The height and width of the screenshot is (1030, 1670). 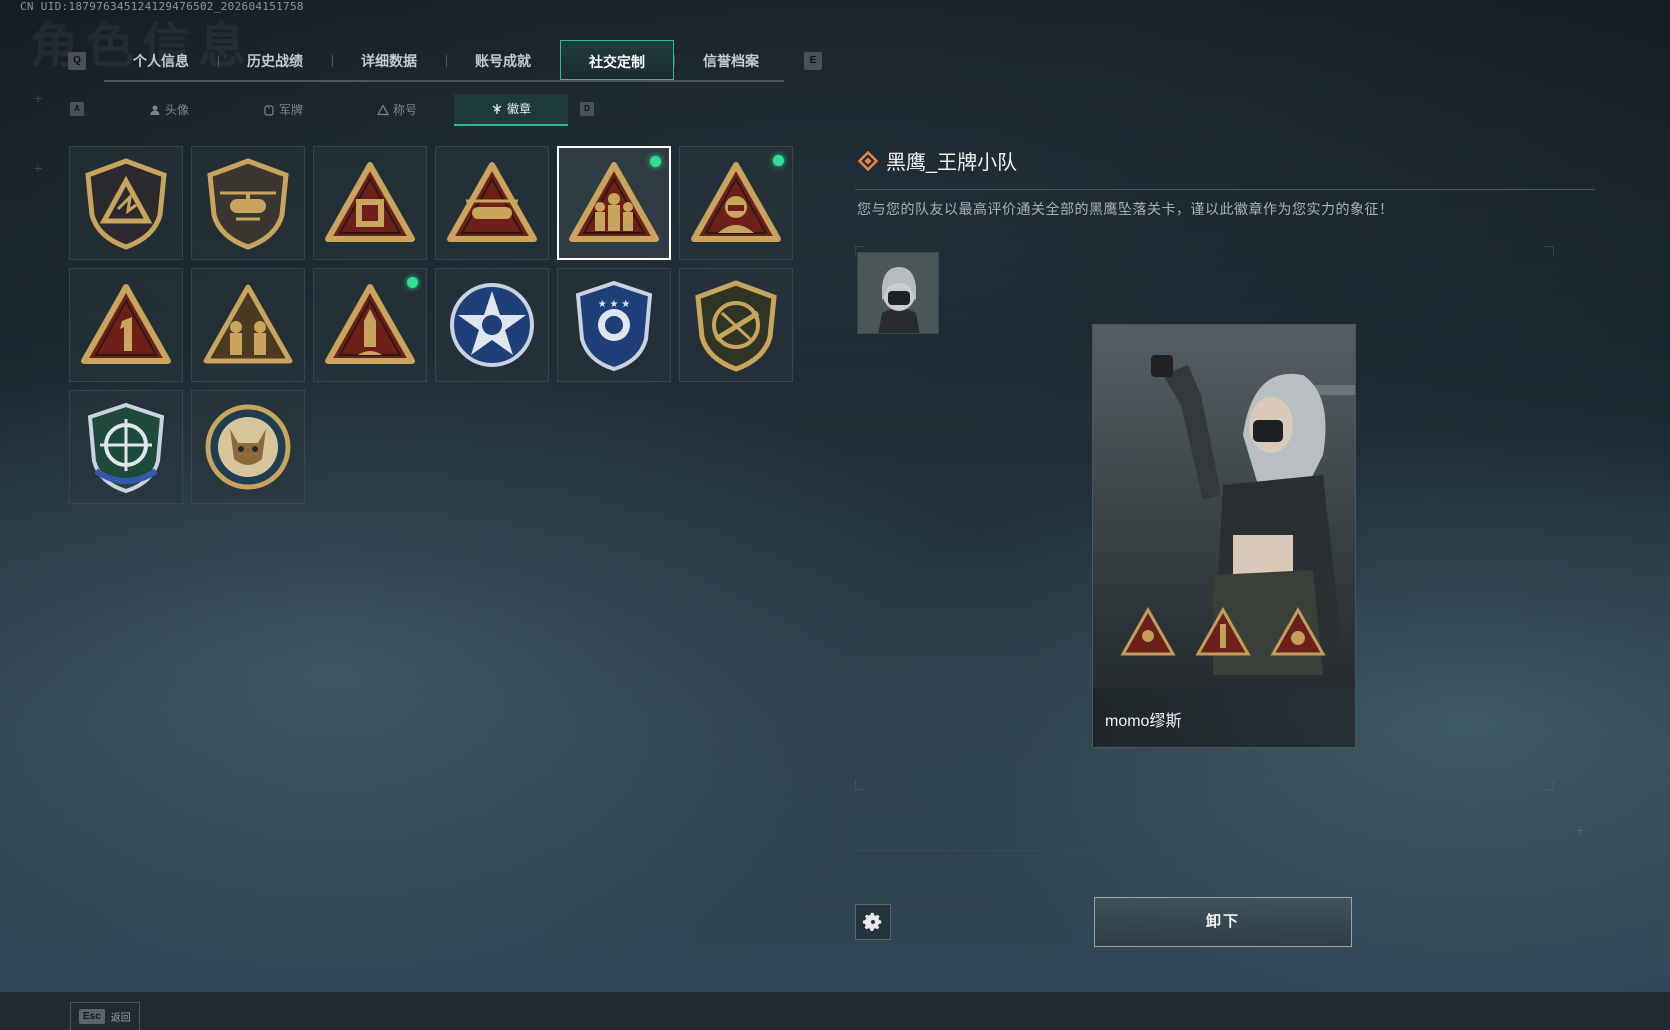 What do you see at coordinates (1125, 209) in the screenshot?
I see `badge-description: 您与您的队友以最高评价通关全部的黑鹰坠落关卡，谨以此徽章作为您实力的象征！` at bounding box center [1125, 209].